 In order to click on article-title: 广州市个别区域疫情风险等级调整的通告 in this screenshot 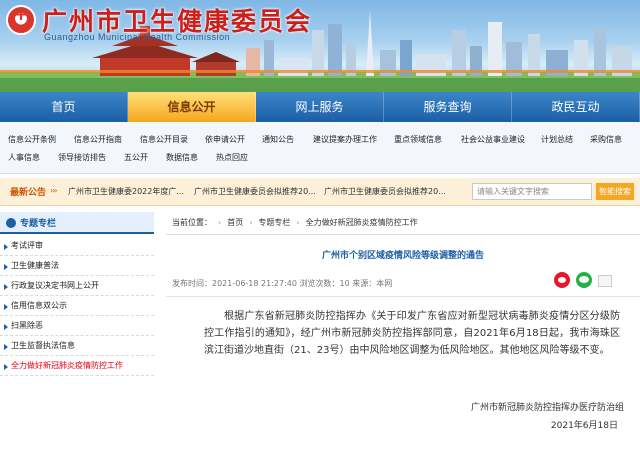, I will do `click(402, 256)`.